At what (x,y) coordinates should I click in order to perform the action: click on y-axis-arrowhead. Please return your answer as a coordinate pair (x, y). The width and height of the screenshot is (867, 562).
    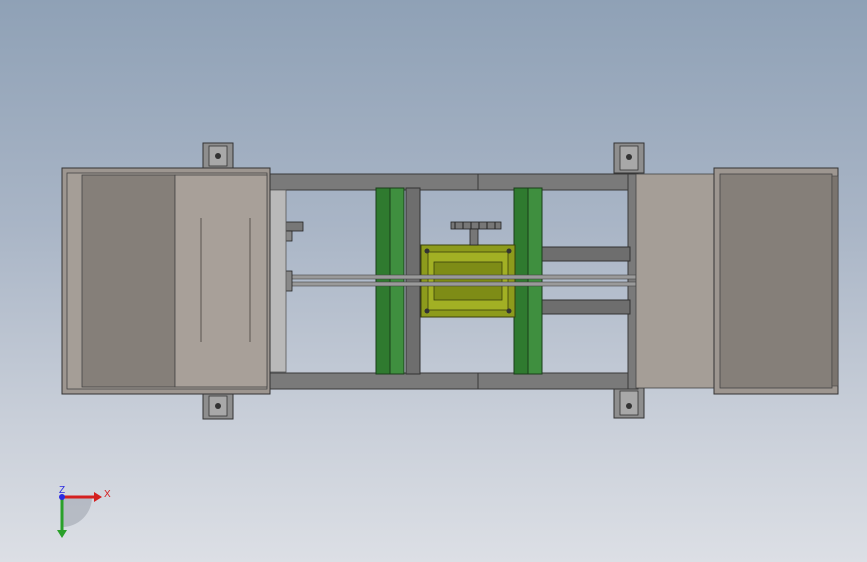
    Looking at the image, I should click on (62, 534).